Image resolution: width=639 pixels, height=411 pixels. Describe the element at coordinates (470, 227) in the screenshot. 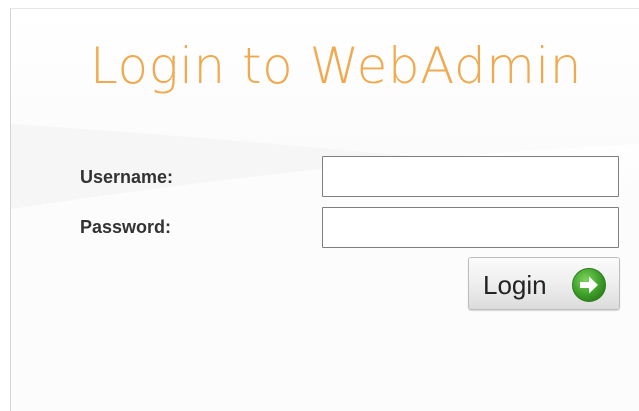

I see `password-input` at that location.